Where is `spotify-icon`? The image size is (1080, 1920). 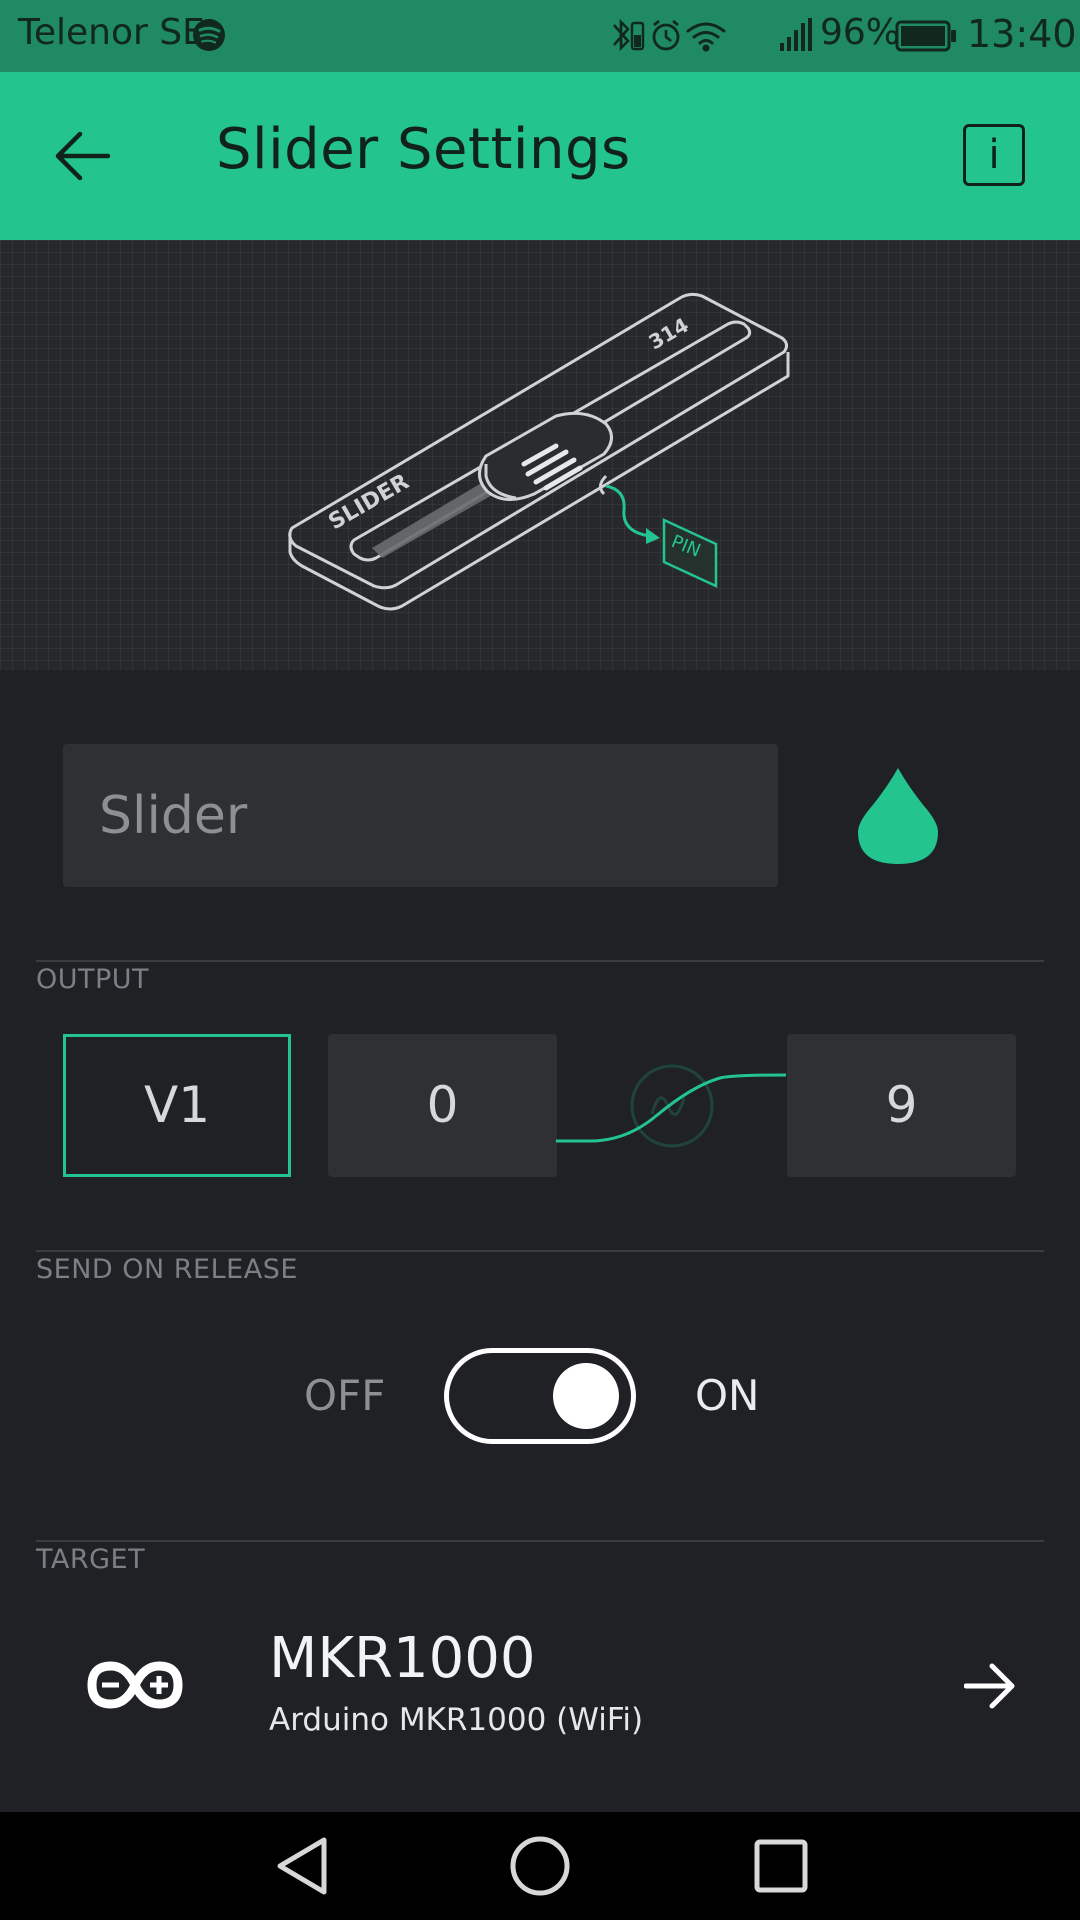
spotify-icon is located at coordinates (209, 35).